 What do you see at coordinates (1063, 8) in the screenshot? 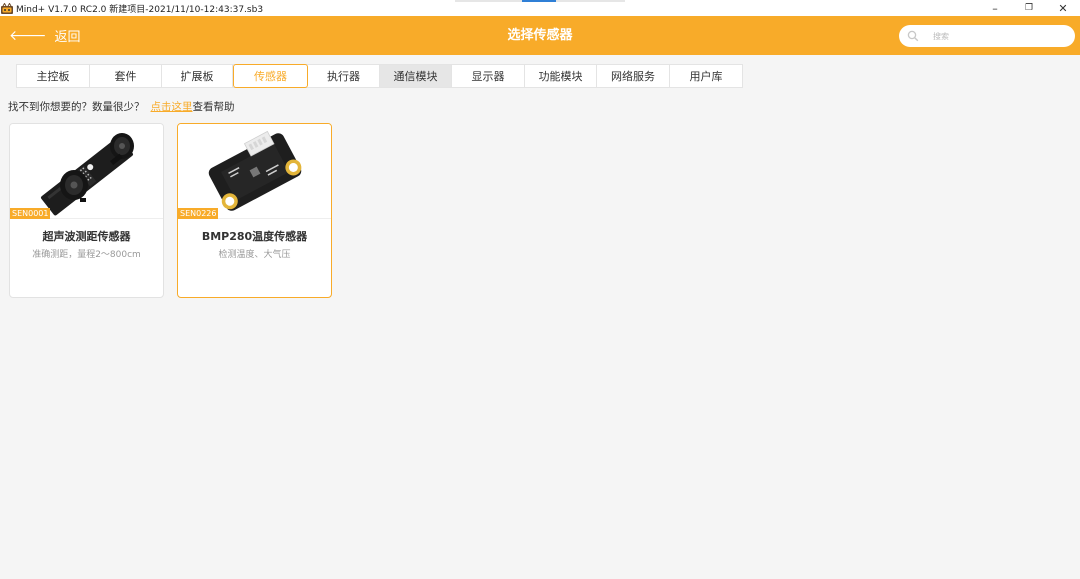
I see `close-button: ✕` at bounding box center [1063, 8].